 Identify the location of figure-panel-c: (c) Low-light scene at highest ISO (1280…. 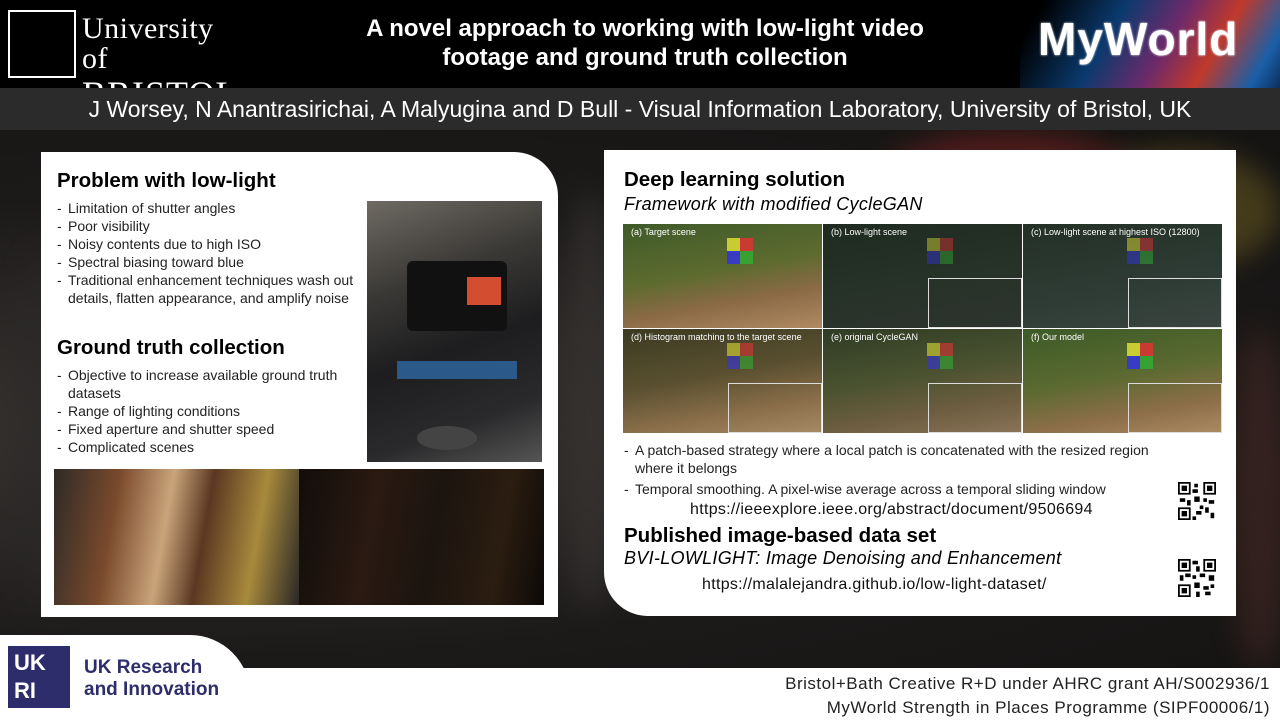
(1122, 276).